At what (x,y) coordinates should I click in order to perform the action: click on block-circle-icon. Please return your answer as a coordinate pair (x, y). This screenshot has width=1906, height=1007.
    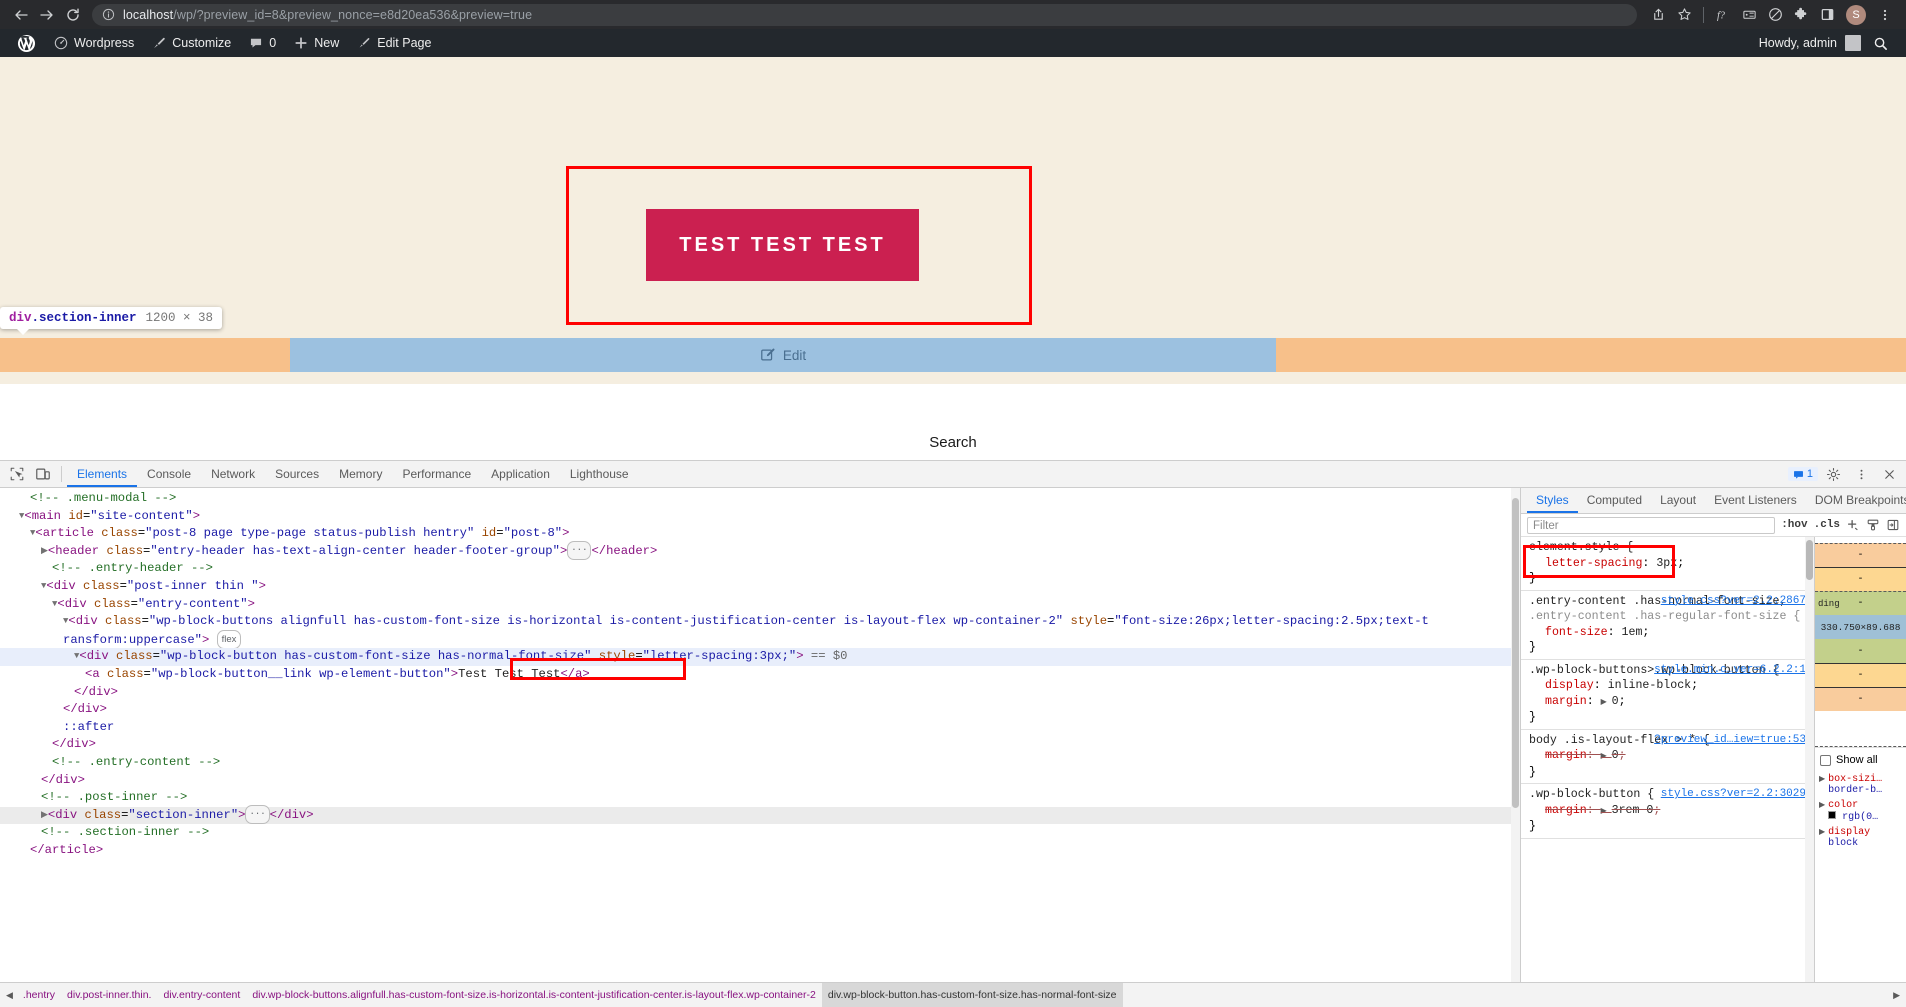
    Looking at the image, I should click on (1775, 15).